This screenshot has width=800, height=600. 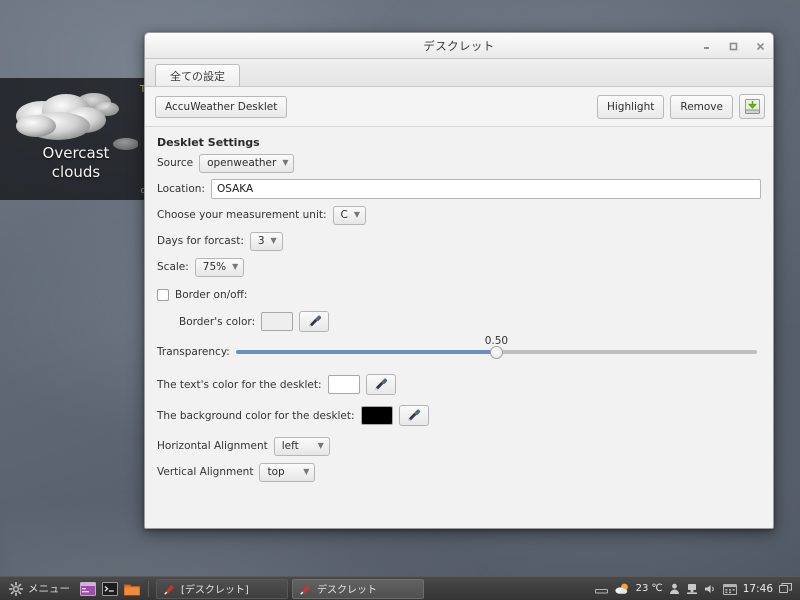 I want to click on background-color-picker-button, so click(x=413, y=415).